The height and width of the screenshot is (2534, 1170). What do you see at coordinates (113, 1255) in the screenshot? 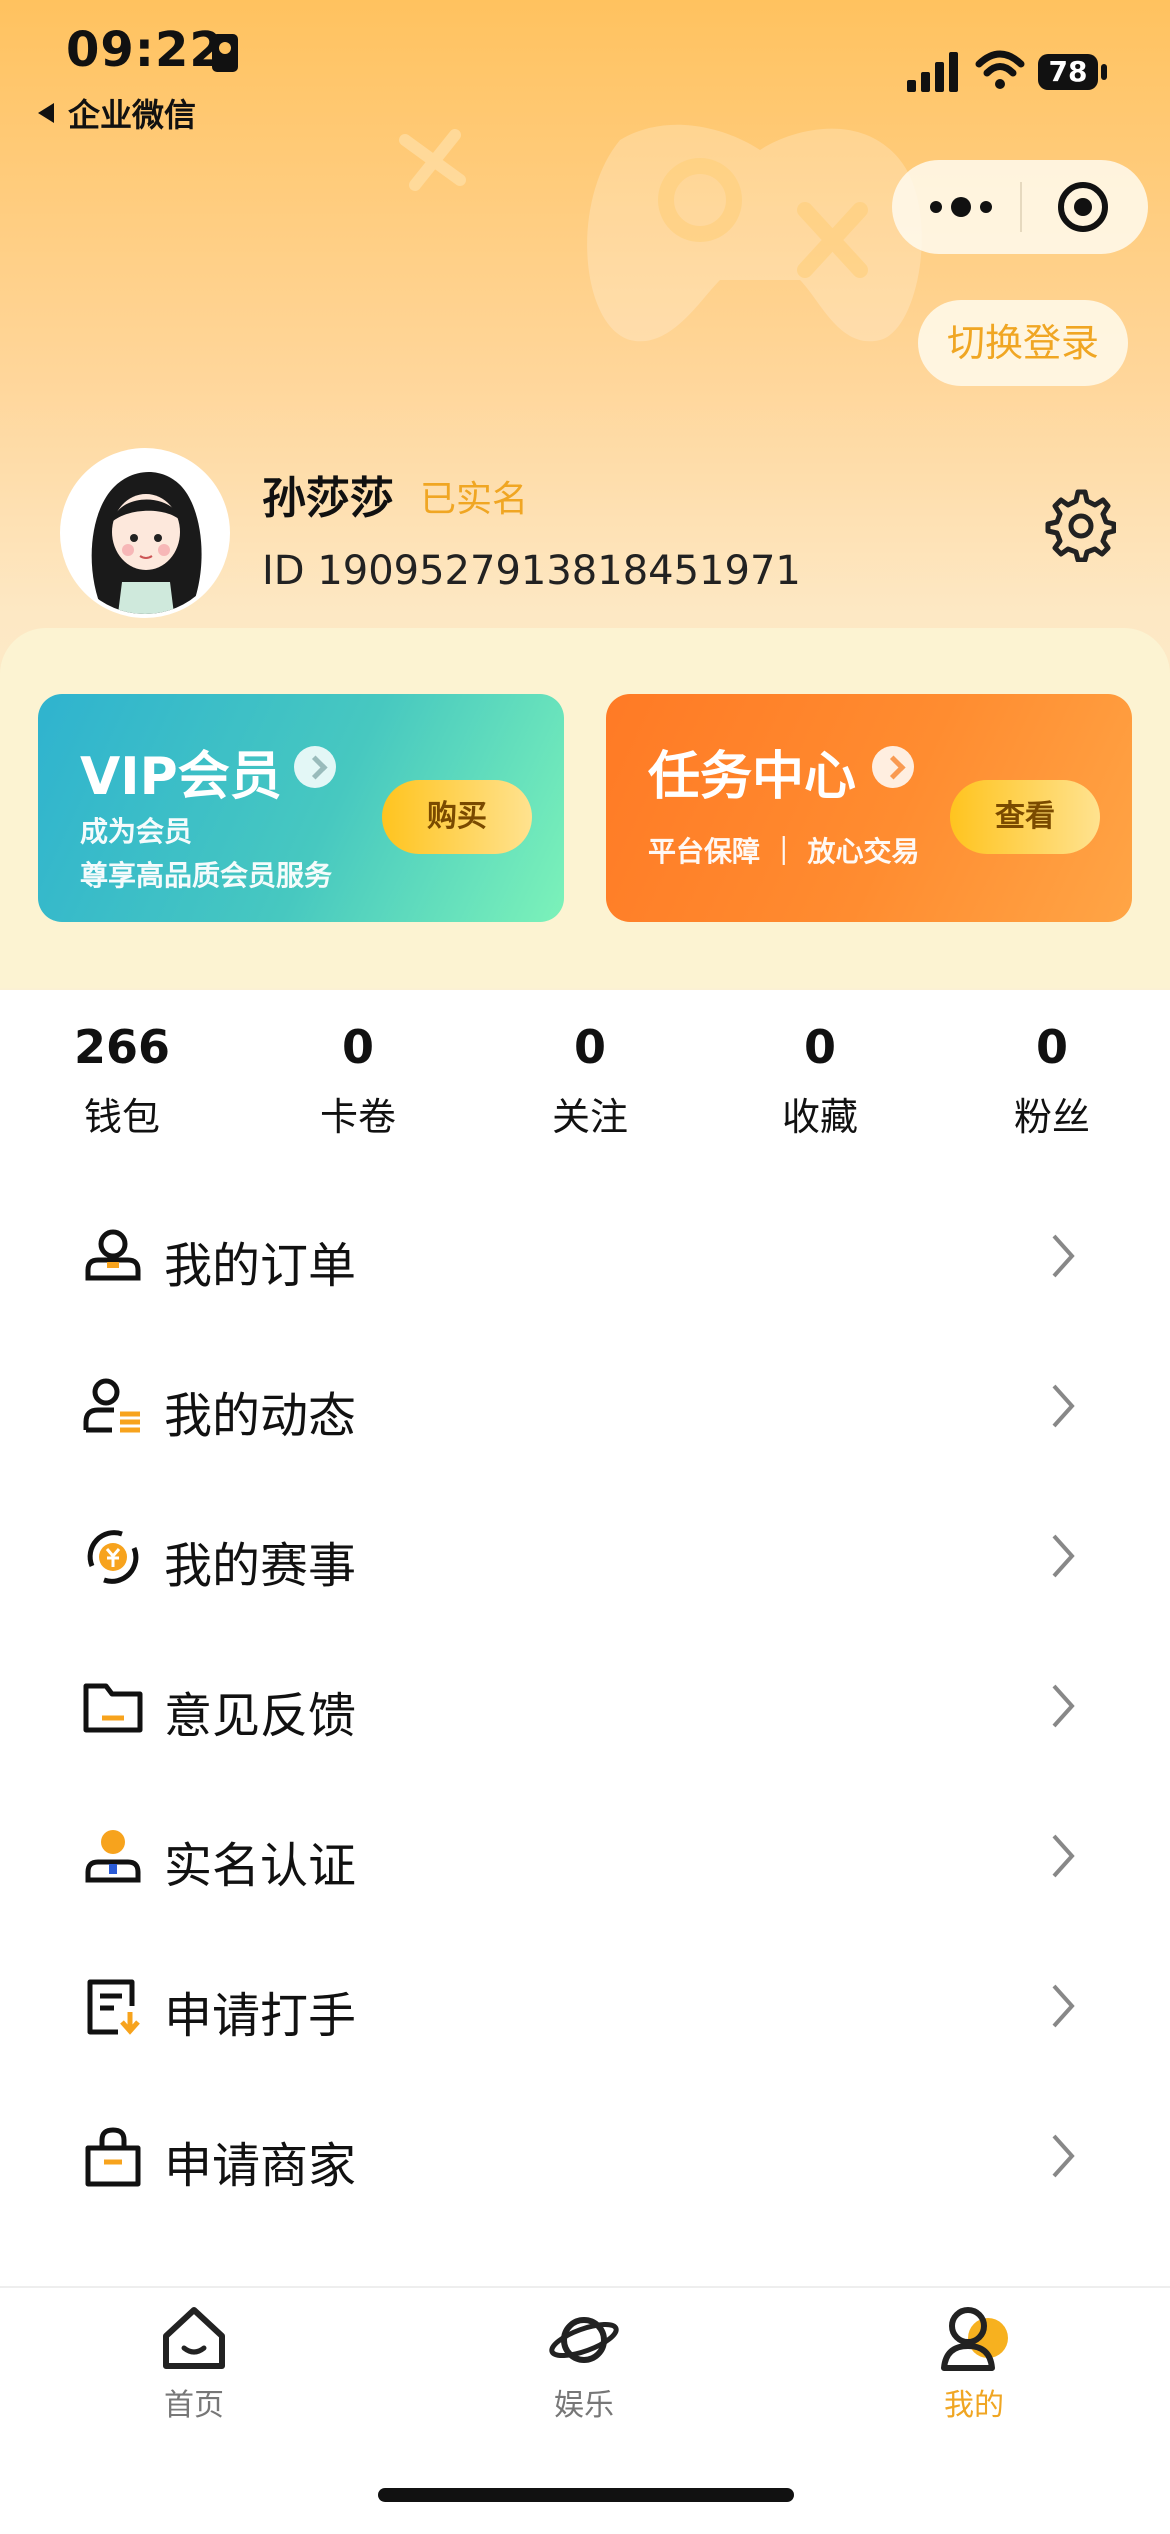
I see `order-icon` at bounding box center [113, 1255].